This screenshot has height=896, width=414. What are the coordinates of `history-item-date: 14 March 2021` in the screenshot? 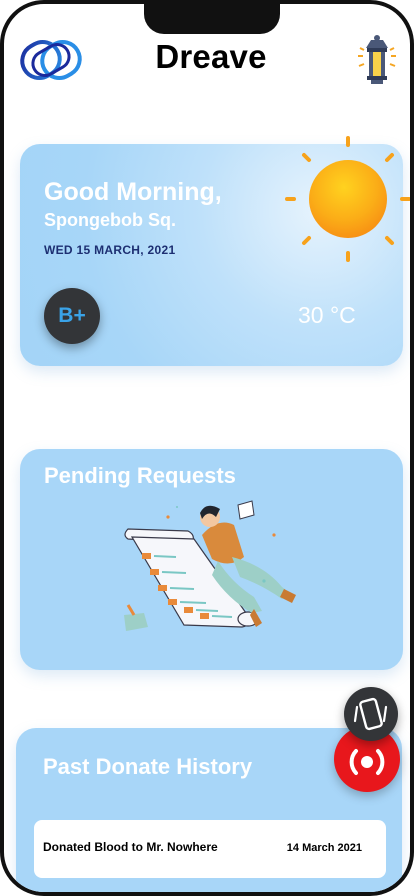 It's located at (324, 848).